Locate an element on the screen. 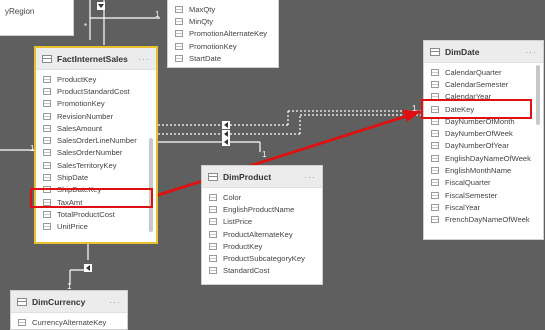  field-row: ProductStandardCost is located at coordinates (96, 91).